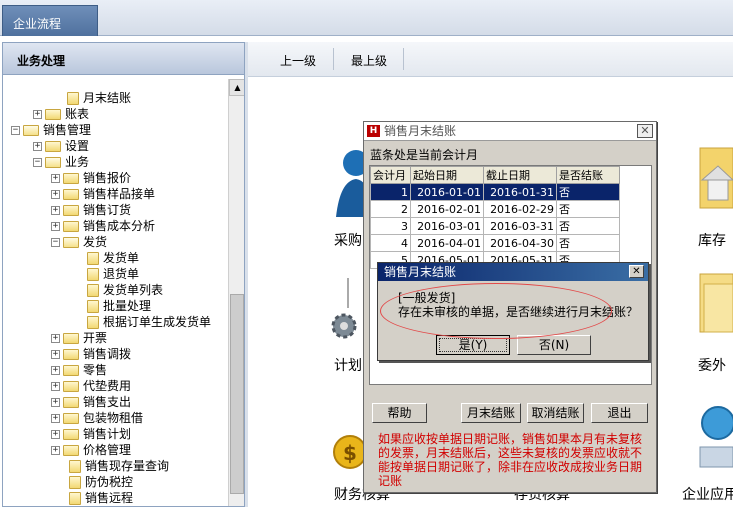 The width and height of the screenshot is (733, 507). I want to click on tree-node: 根据订单生成发货单, so click(149, 322).